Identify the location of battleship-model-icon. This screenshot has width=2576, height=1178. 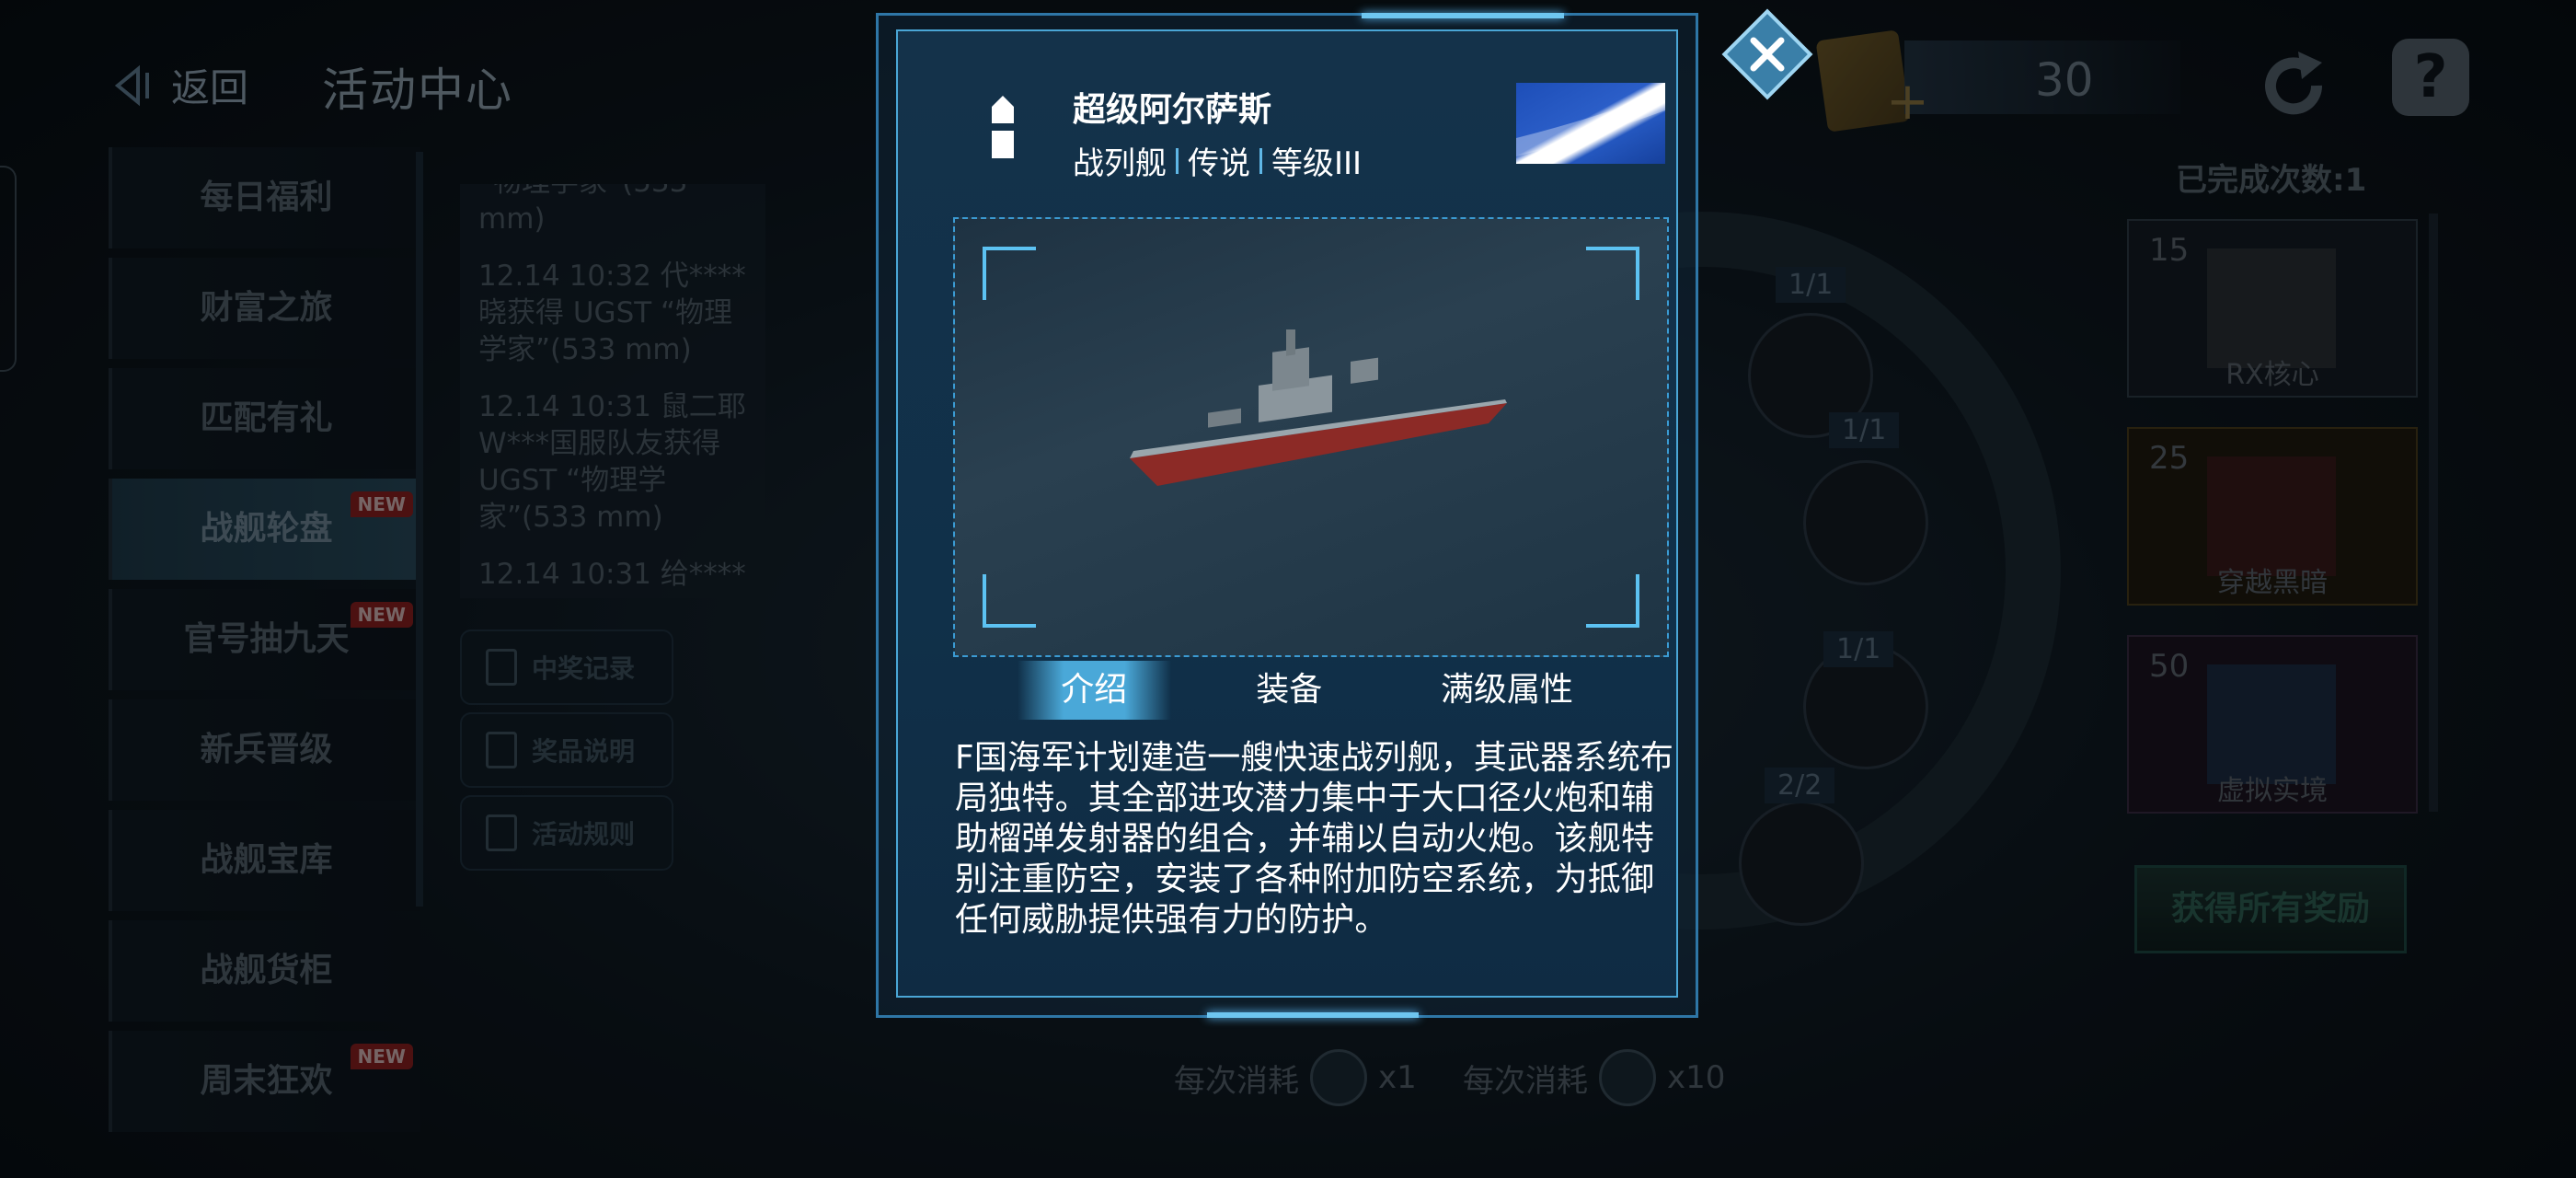
(1318, 407).